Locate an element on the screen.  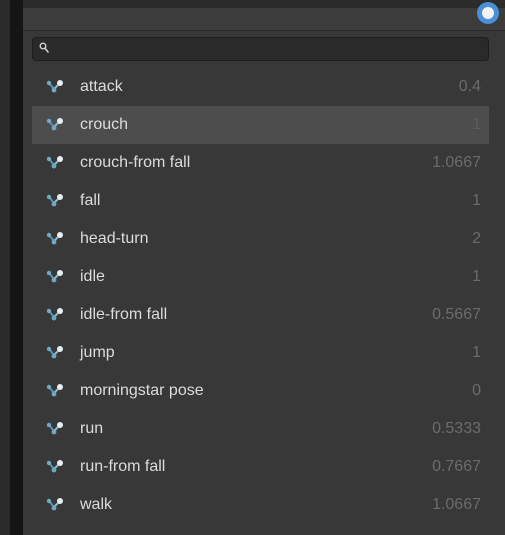
animation-list-item: run-from fall 0.7667 is located at coordinates (260, 467).